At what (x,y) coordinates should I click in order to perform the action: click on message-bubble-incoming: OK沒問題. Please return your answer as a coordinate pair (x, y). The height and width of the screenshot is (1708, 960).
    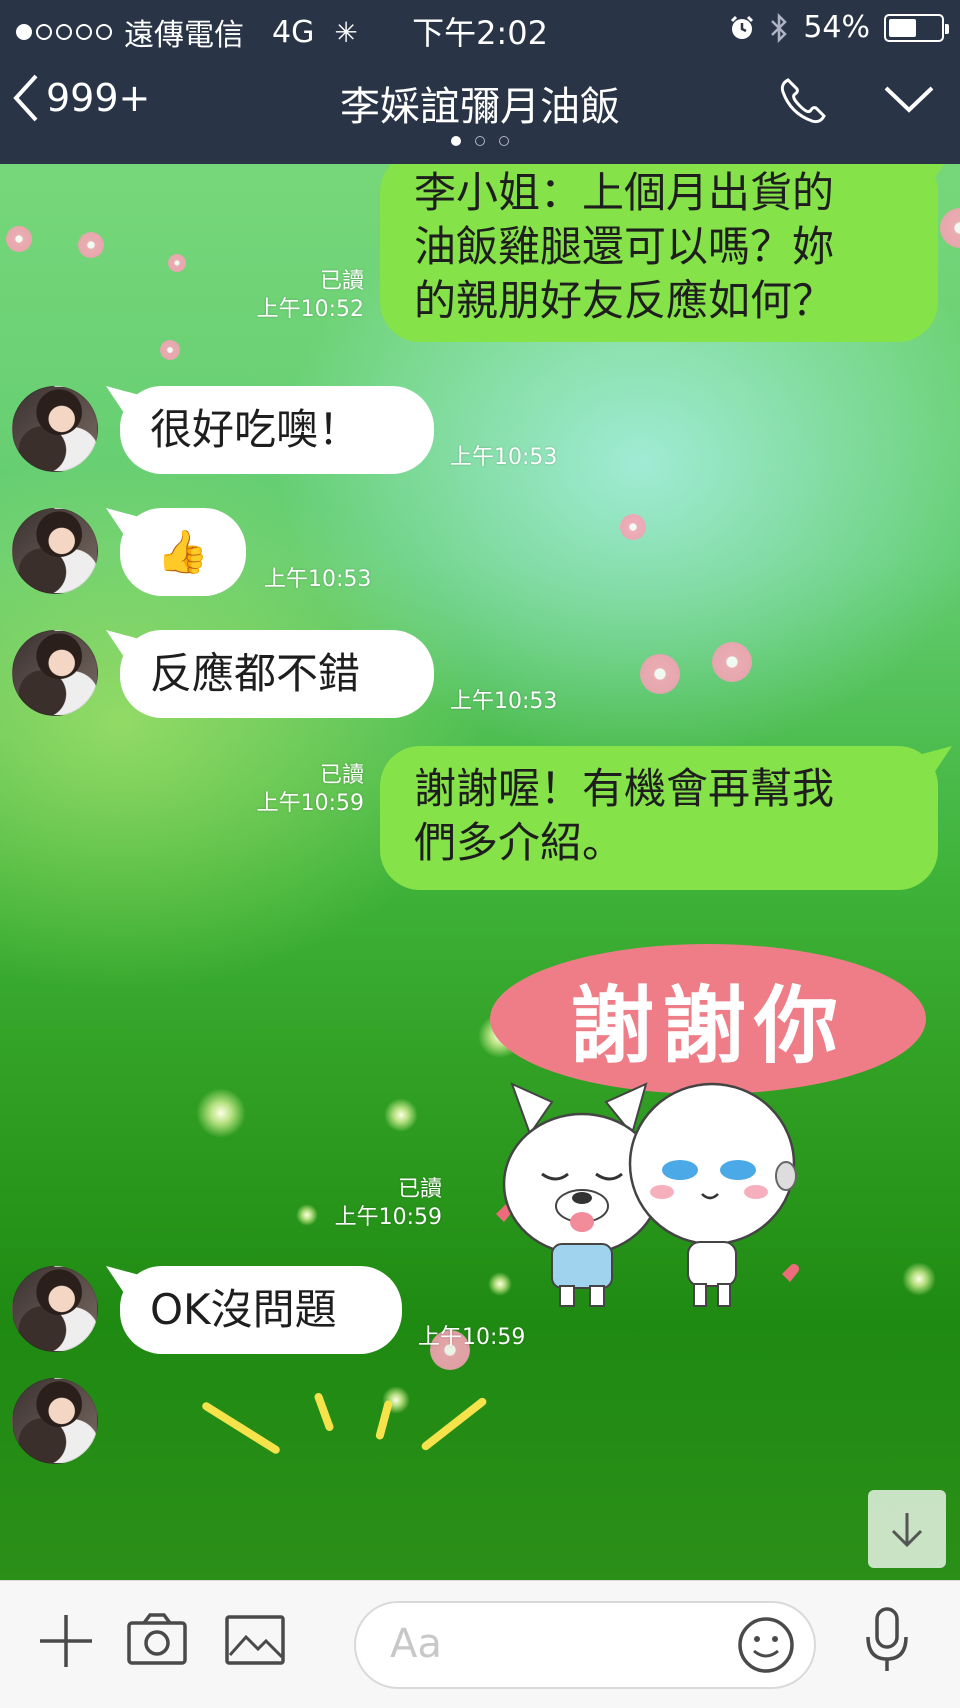
    Looking at the image, I should click on (261, 1310).